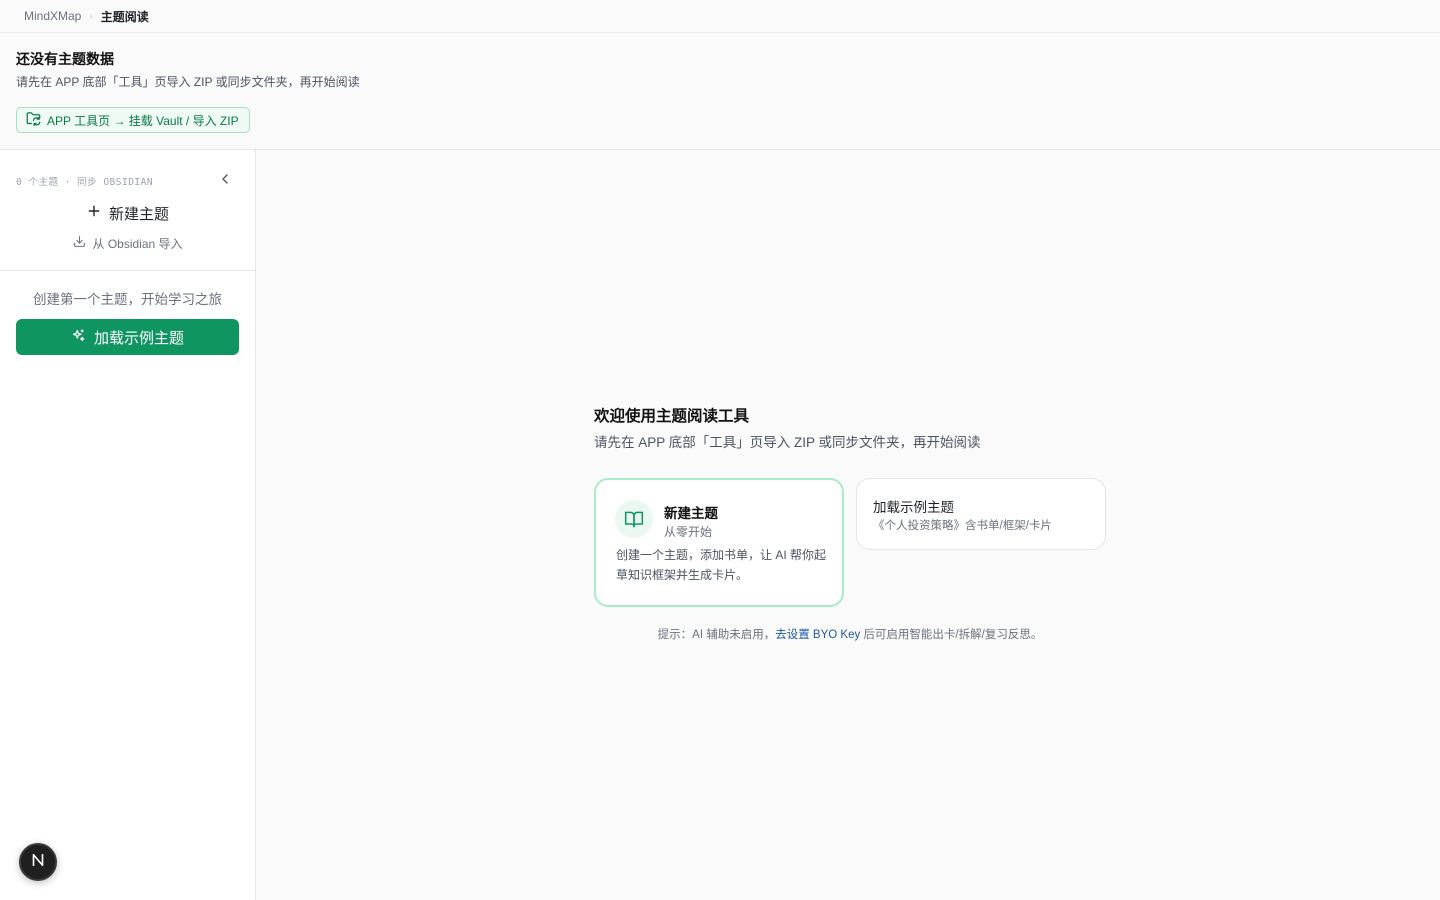  I want to click on tools-page-chip: APP 工具页 → 挂载 Vault / 导入 ZIP, so click(133, 120).